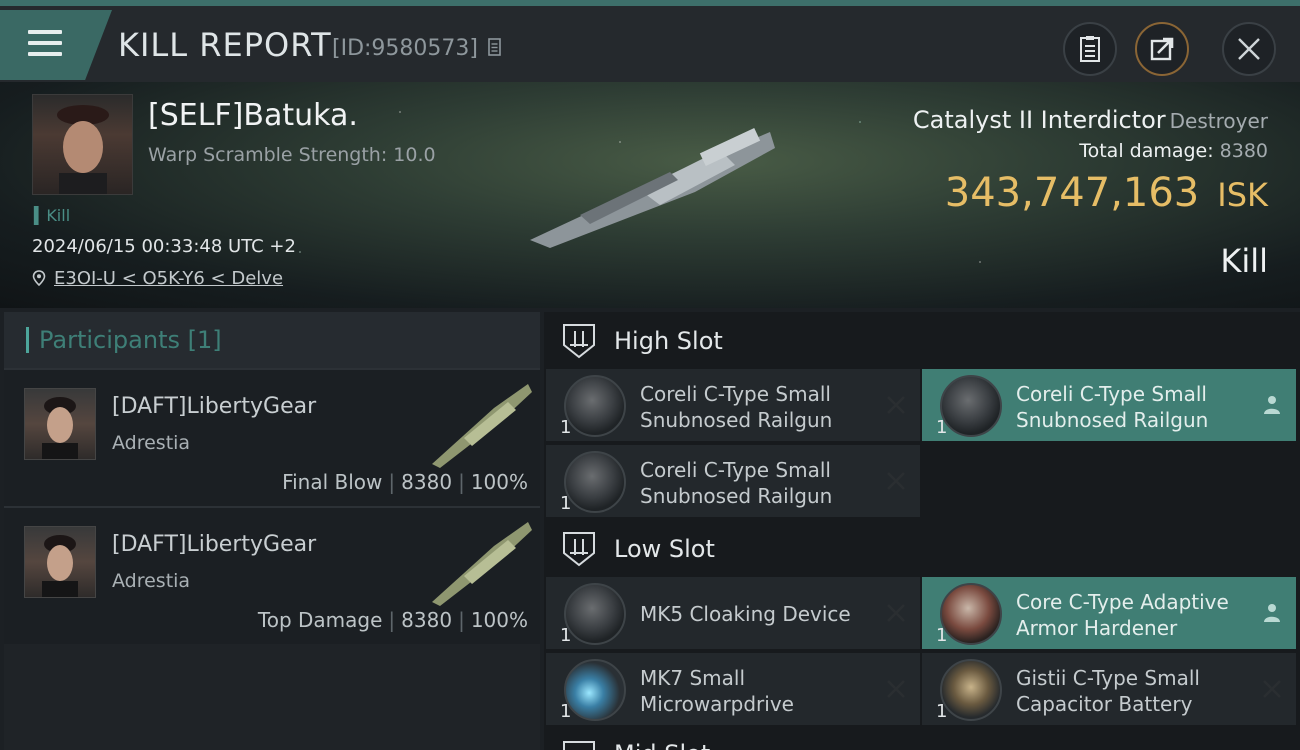 The height and width of the screenshot is (750, 1300). Describe the element at coordinates (1039, 120) in the screenshot. I see `ship-name: Catalyst II Interdictor` at that location.